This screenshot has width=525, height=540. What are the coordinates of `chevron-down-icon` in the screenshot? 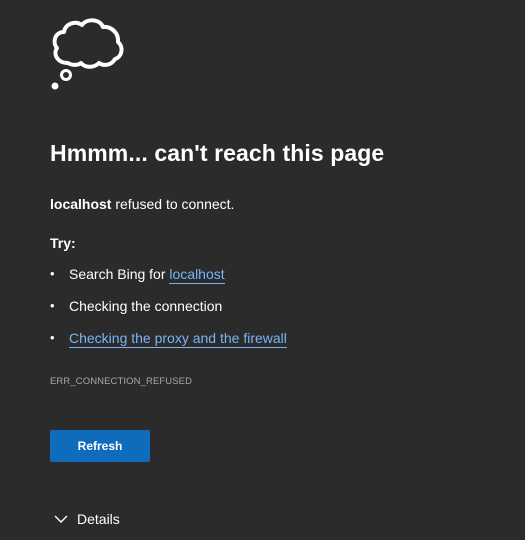 It's located at (61, 519).